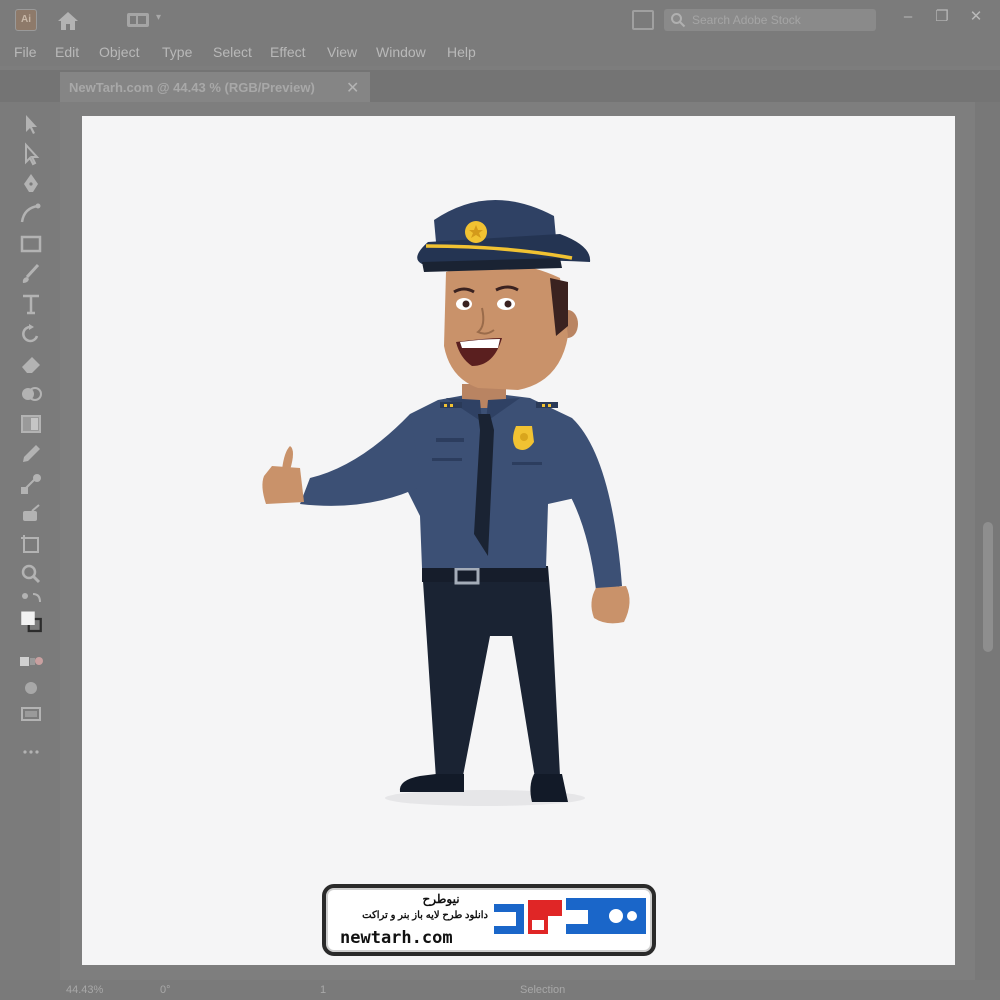 This screenshot has width=1000, height=1000. Describe the element at coordinates (31, 424) in the screenshot. I see `gradient-tool-icon` at that location.